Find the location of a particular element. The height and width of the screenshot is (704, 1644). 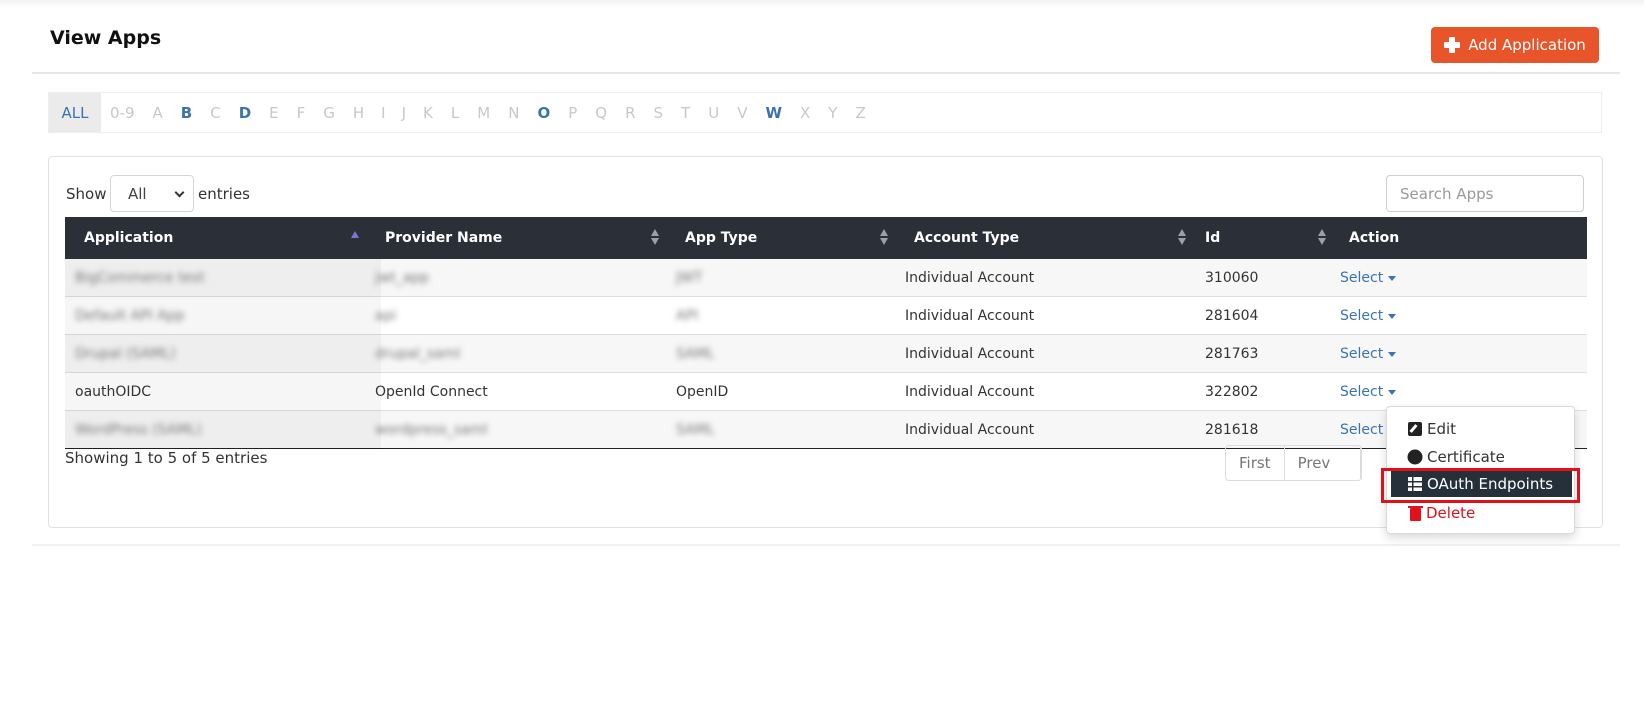

cell-app-type: JWT is located at coordinates (689, 278).